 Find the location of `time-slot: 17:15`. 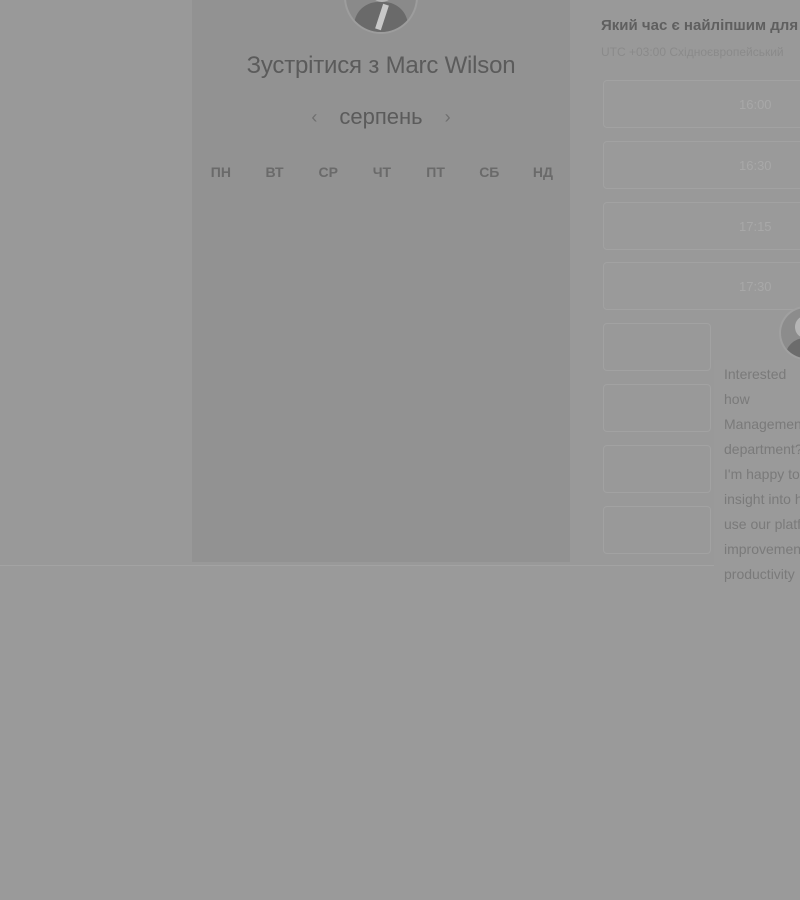

time-slot: 17:15 is located at coordinates (701, 226).